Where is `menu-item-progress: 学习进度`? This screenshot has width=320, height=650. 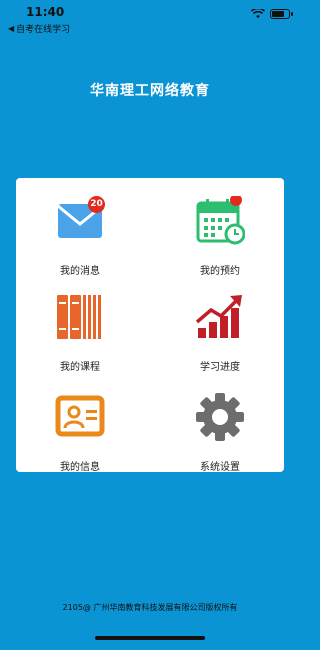 menu-item-progress: 学习进度 is located at coordinates (220, 332).